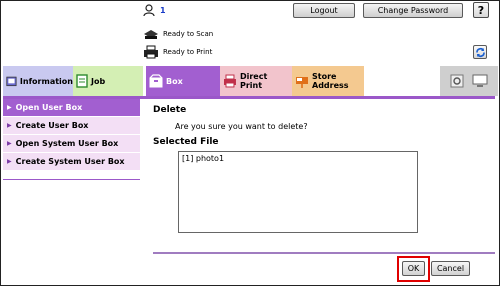 The height and width of the screenshot is (286, 500). What do you see at coordinates (49, 107) in the screenshot?
I see `sidebar-item-label: Open User Box` at bounding box center [49, 107].